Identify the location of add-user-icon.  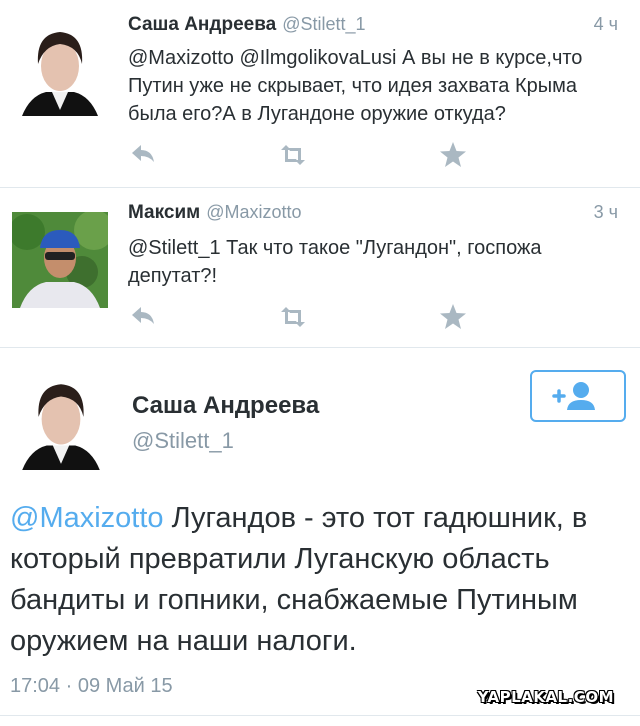
(573, 396).